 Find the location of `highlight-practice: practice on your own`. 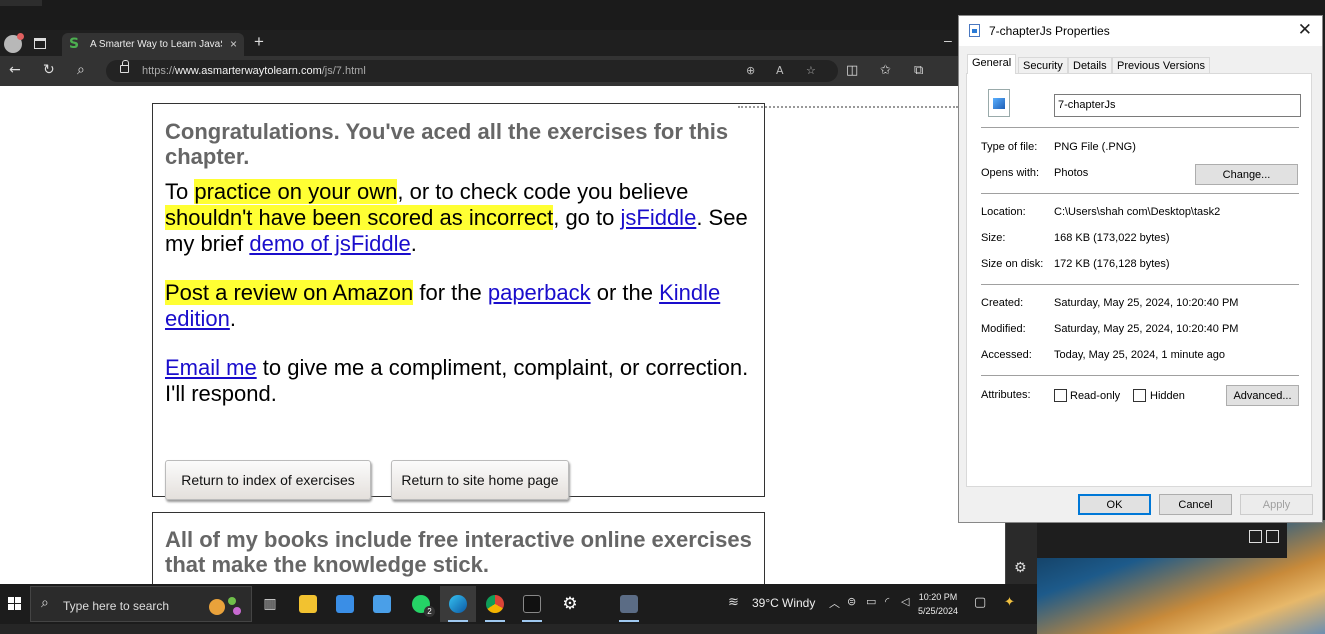

highlight-practice: practice on your own is located at coordinates (296, 191).